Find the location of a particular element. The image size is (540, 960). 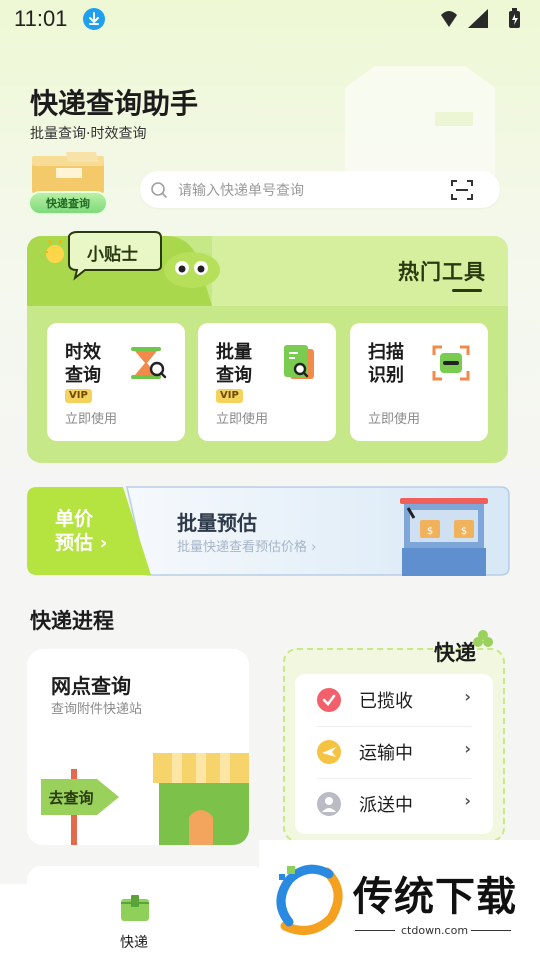

station-query-card: 网点查询 查询附件快递站 去查询 is located at coordinates (138, 747).